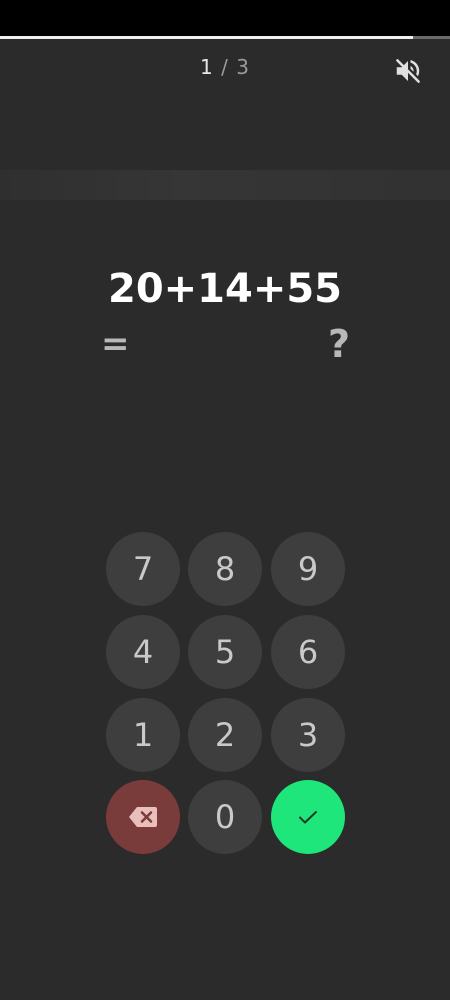 The height and width of the screenshot is (1000, 450). What do you see at coordinates (225, 569) in the screenshot?
I see `key-8: 8` at bounding box center [225, 569].